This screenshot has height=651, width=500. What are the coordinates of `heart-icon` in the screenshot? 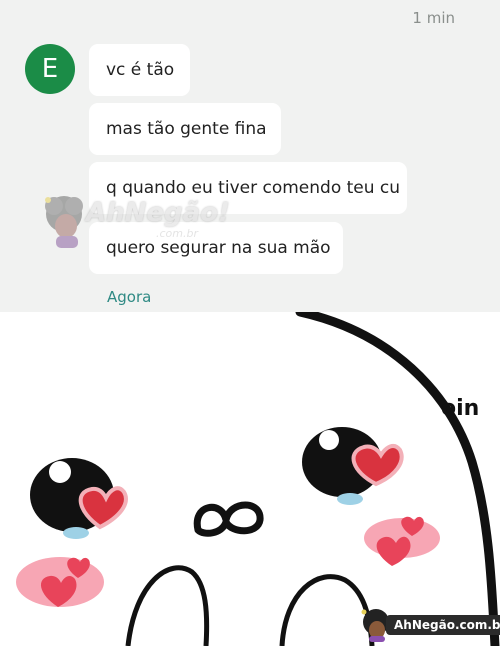 It's located at (393, 551).